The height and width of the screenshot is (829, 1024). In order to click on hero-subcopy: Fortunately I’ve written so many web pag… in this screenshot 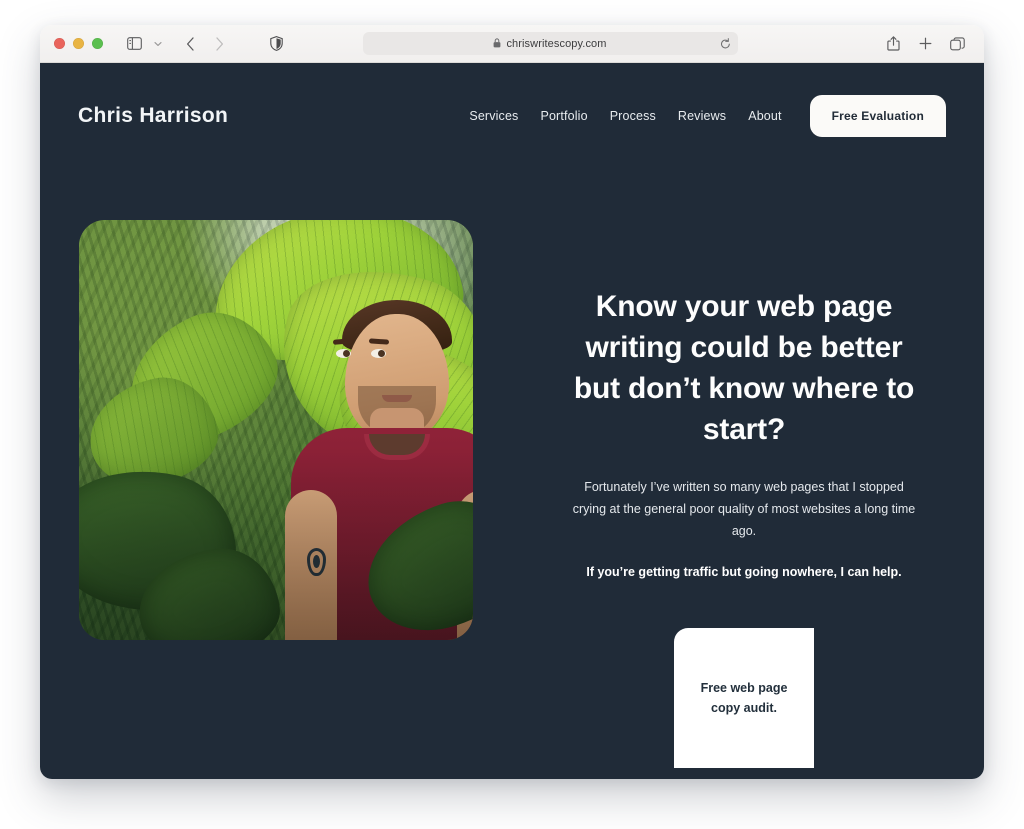, I will do `click(744, 509)`.